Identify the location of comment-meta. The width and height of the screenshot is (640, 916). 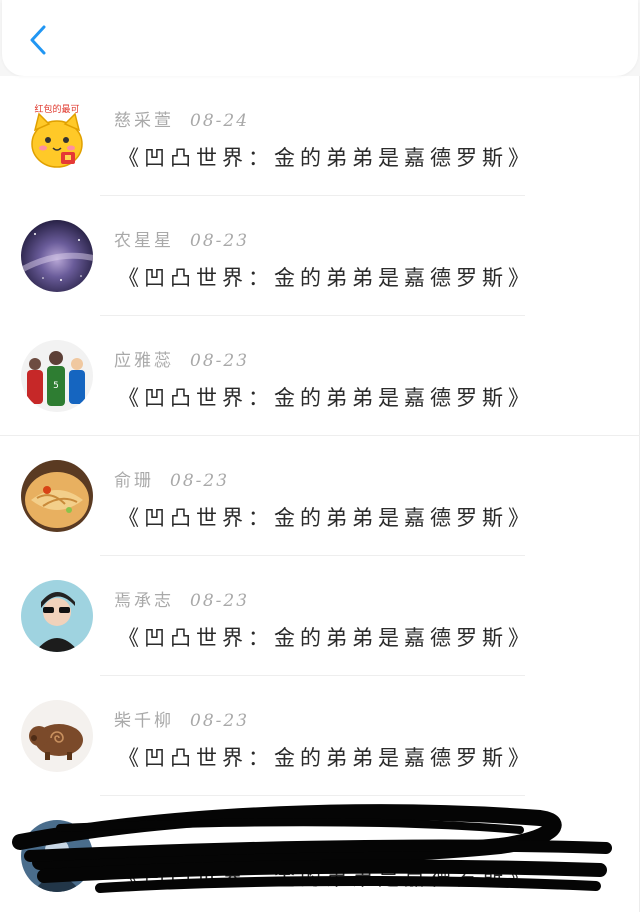
(122, 836).